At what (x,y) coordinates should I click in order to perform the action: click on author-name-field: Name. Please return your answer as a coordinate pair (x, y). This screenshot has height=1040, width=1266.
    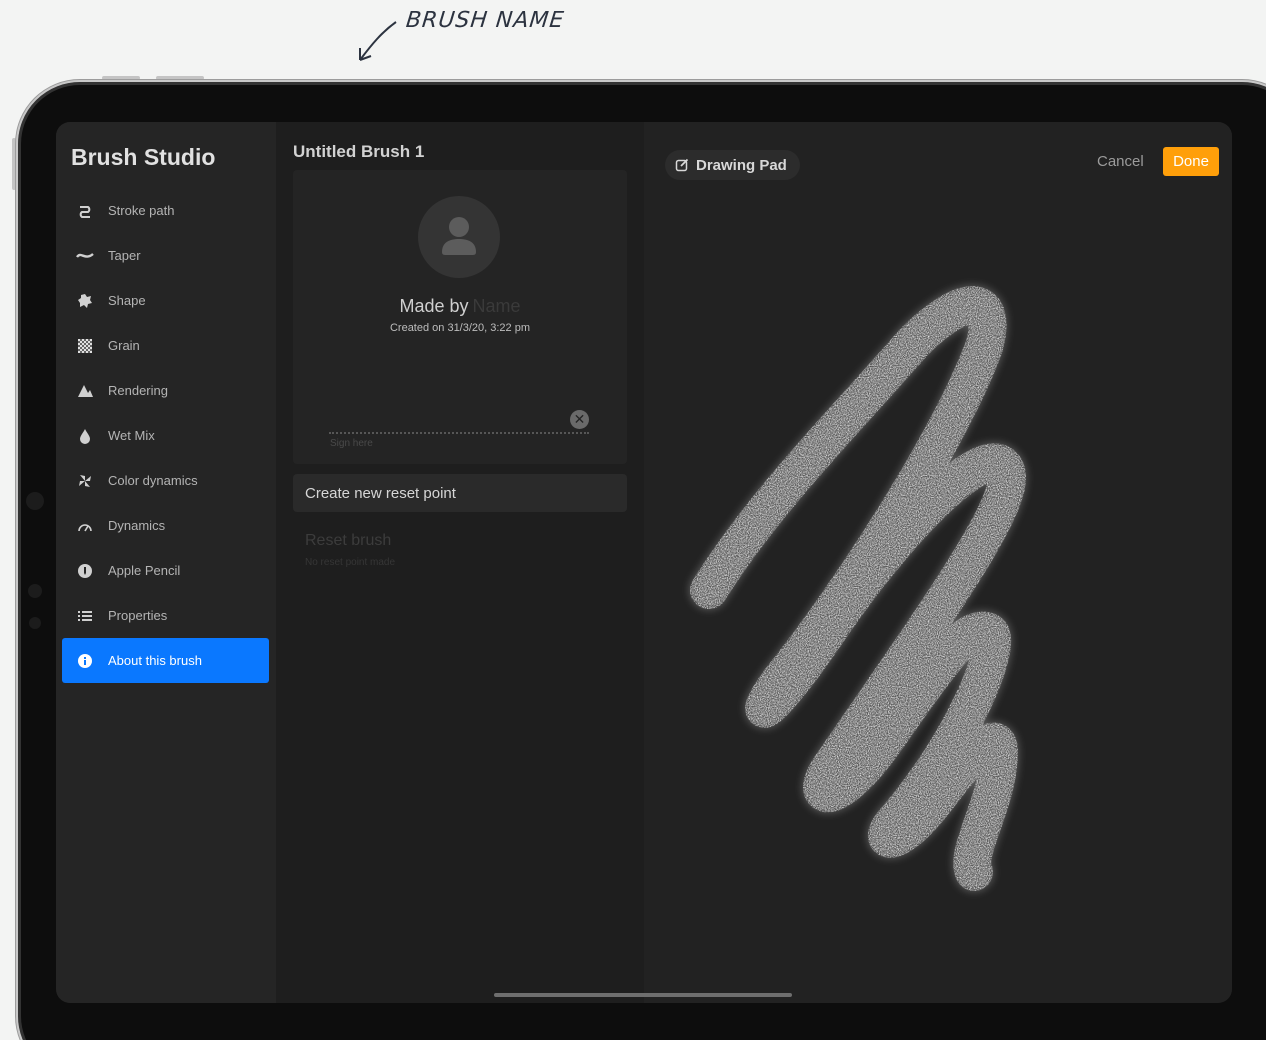
    Looking at the image, I should click on (497, 306).